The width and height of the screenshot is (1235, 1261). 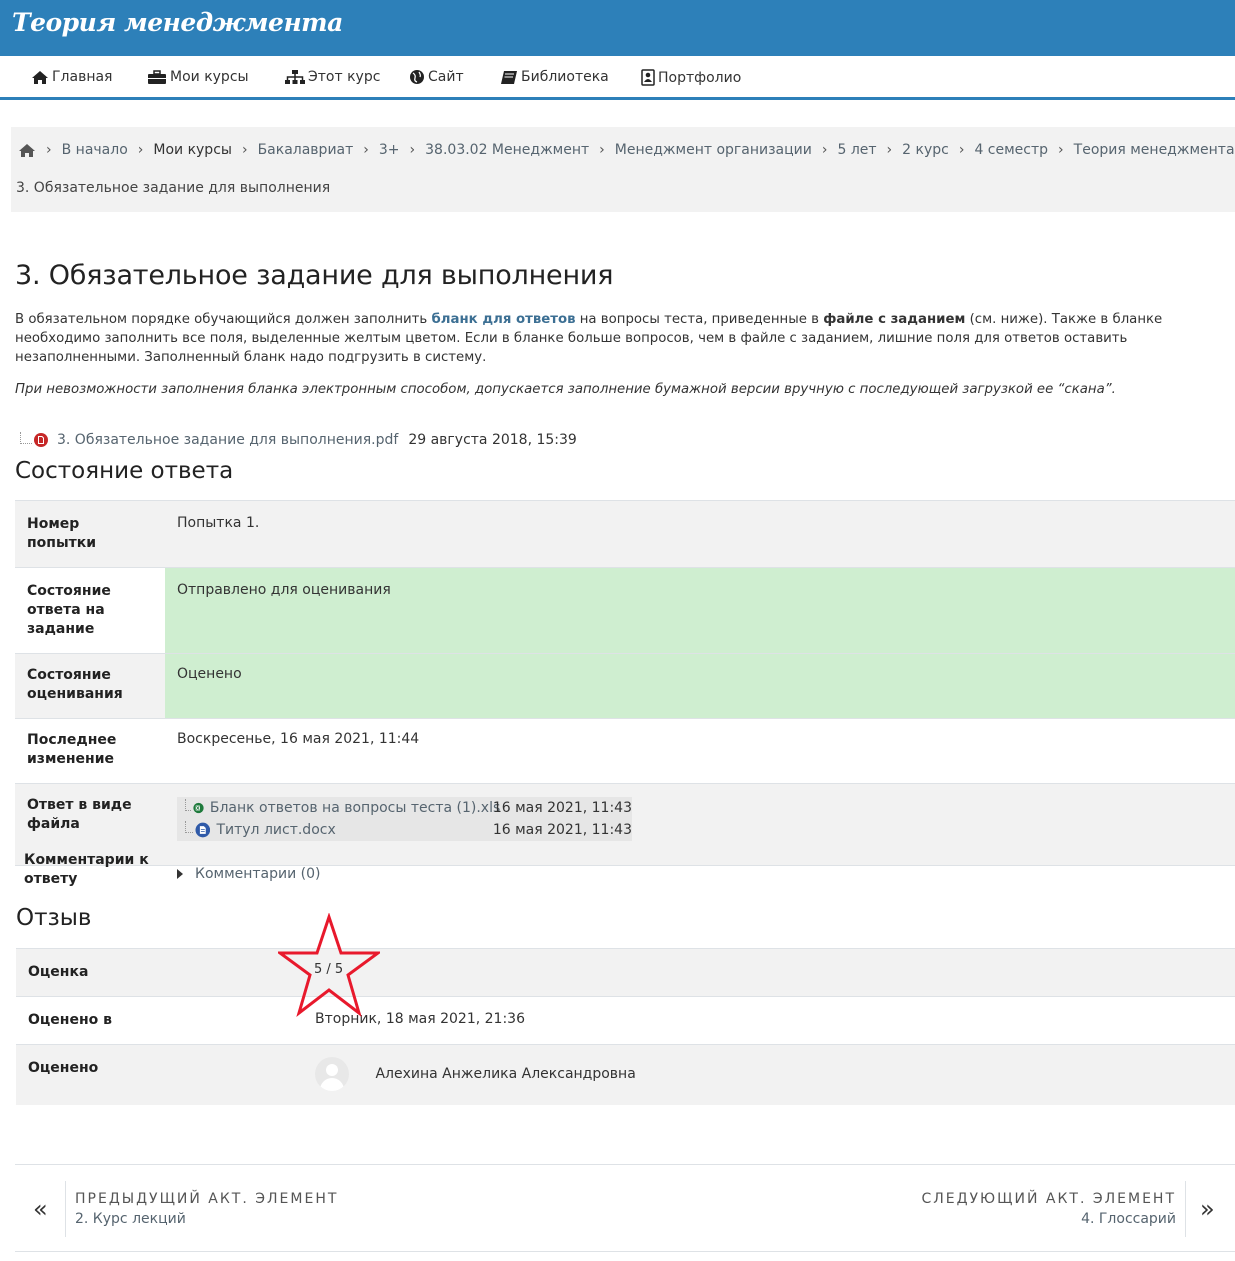 What do you see at coordinates (332, 1070) in the screenshot?
I see `avatar-head` at bounding box center [332, 1070].